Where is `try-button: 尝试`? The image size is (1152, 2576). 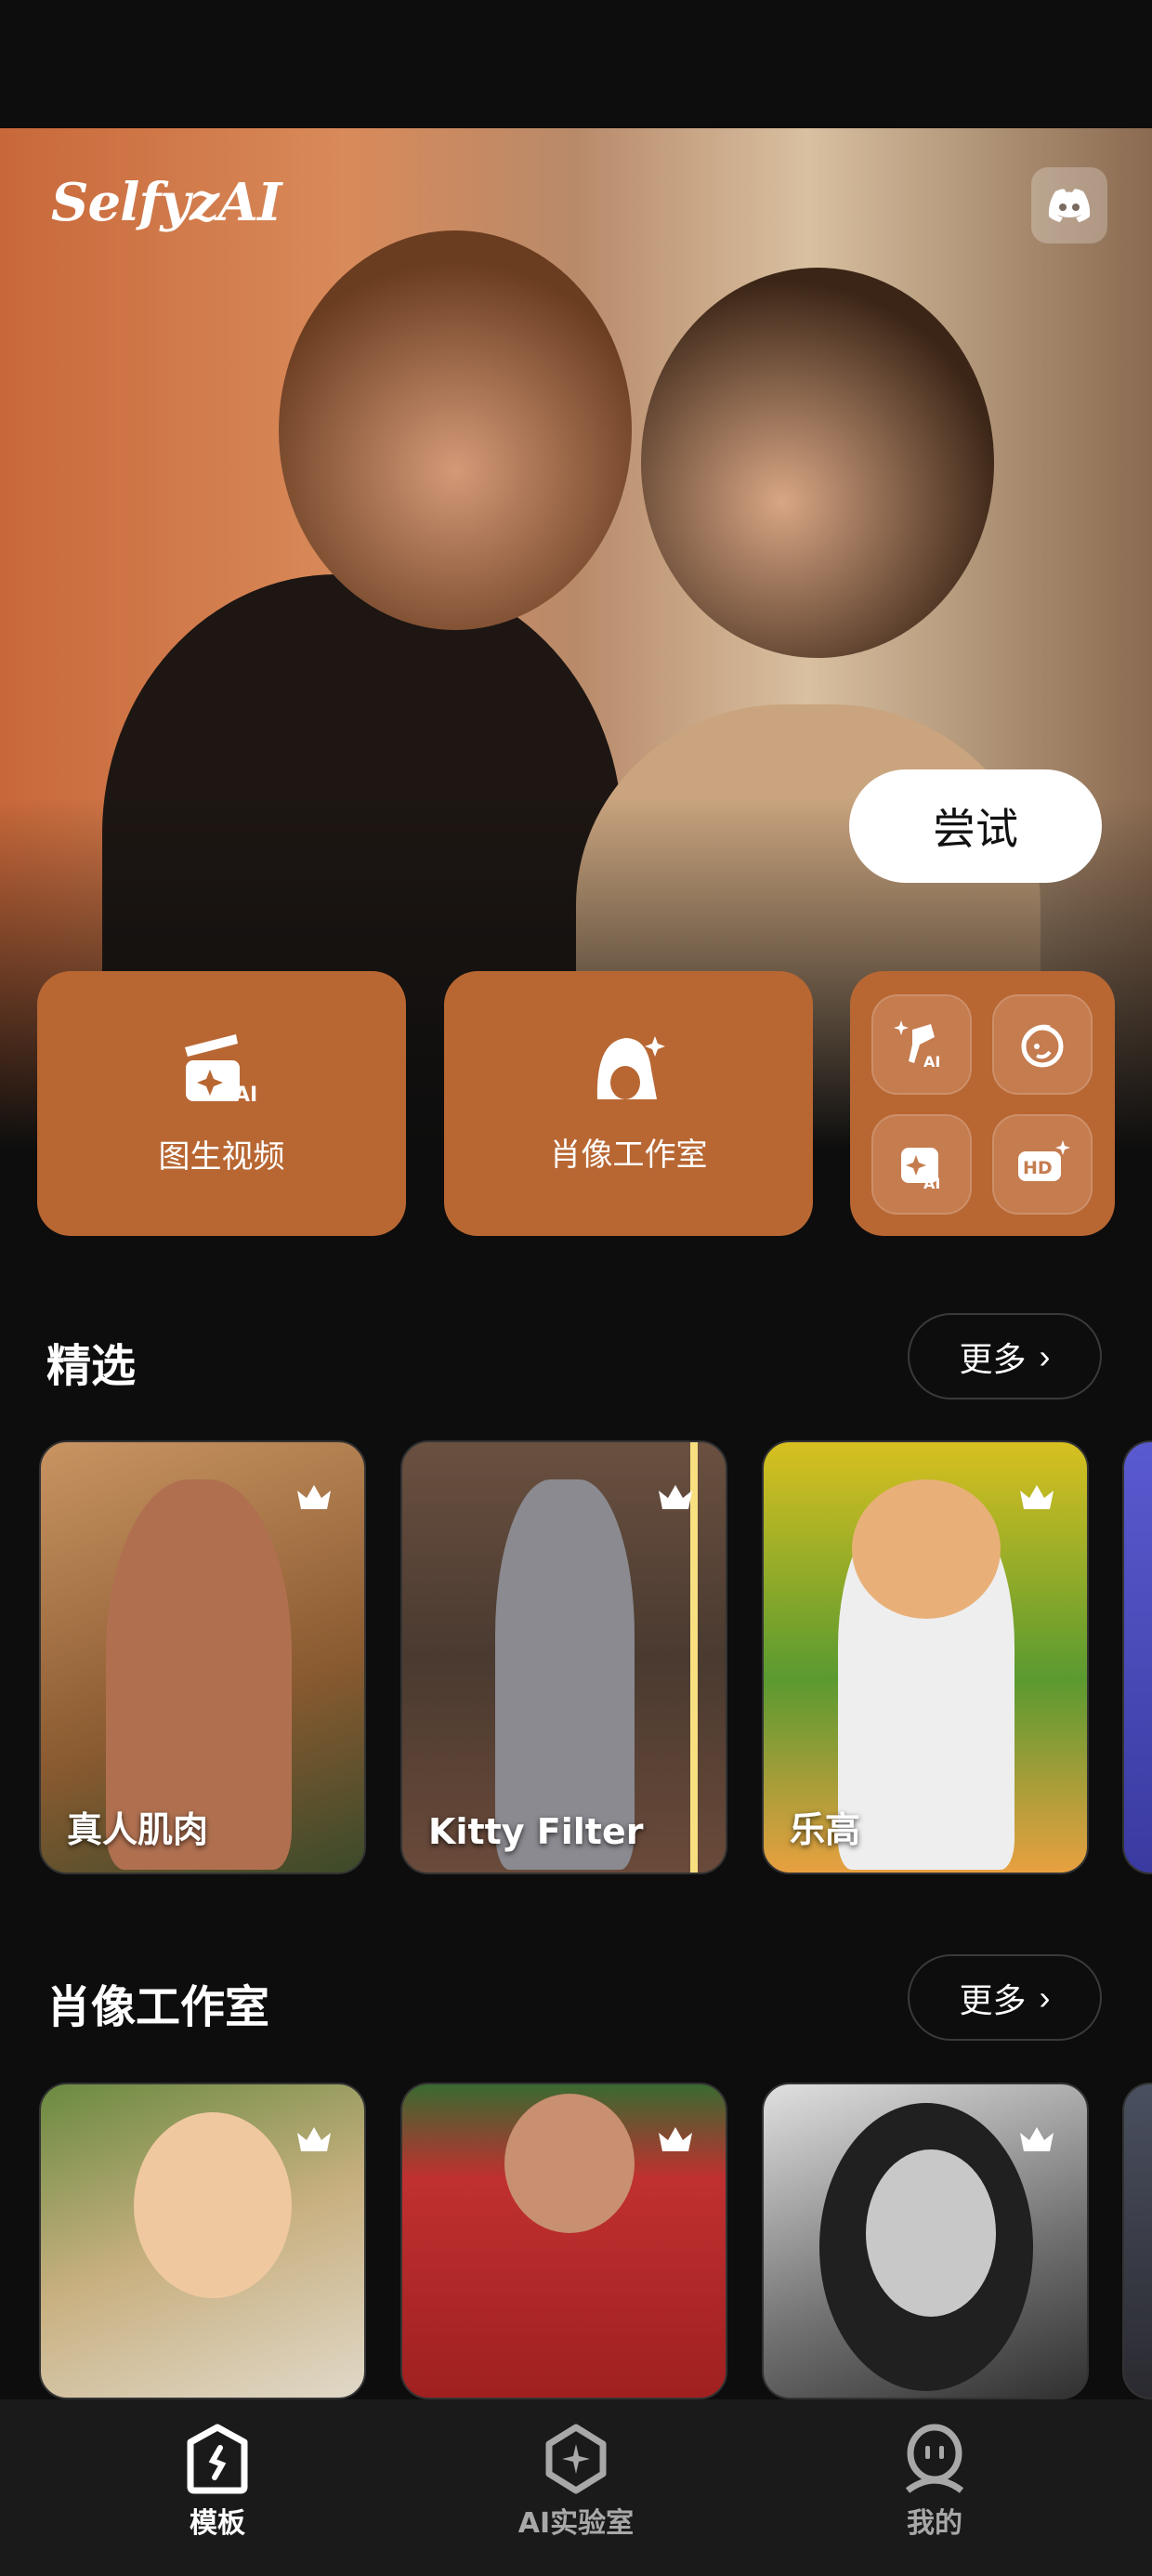 try-button: 尝试 is located at coordinates (975, 826).